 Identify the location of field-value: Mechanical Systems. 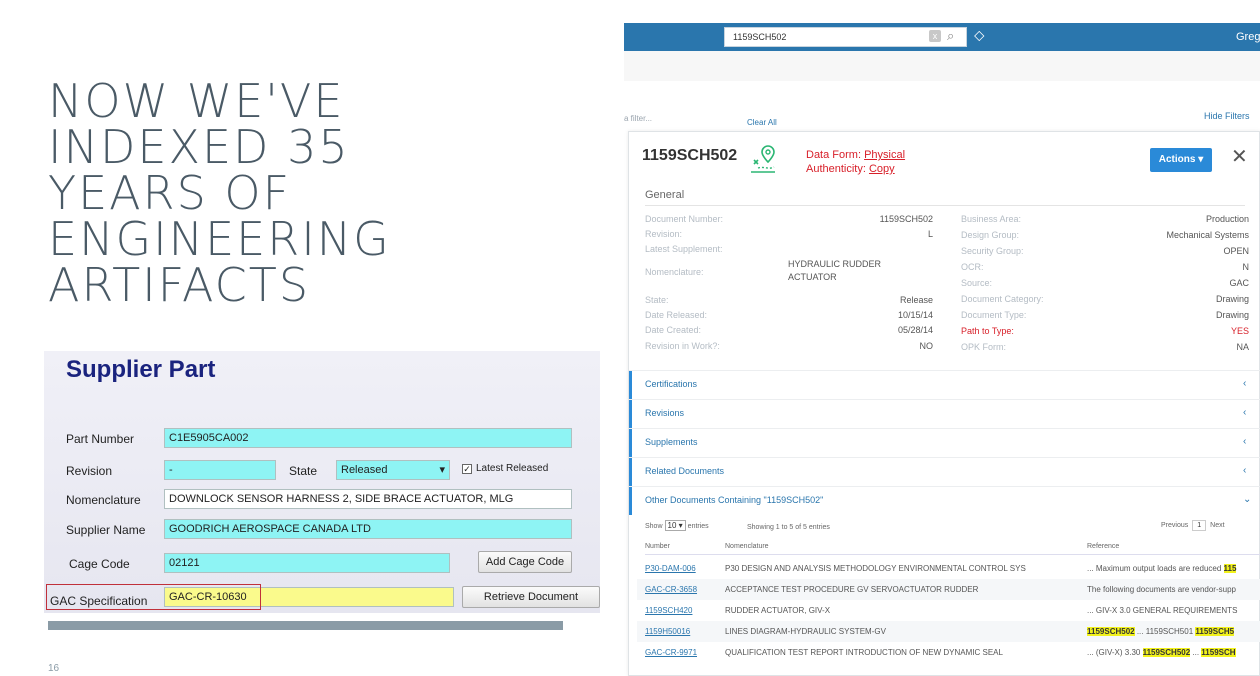
(1207, 235).